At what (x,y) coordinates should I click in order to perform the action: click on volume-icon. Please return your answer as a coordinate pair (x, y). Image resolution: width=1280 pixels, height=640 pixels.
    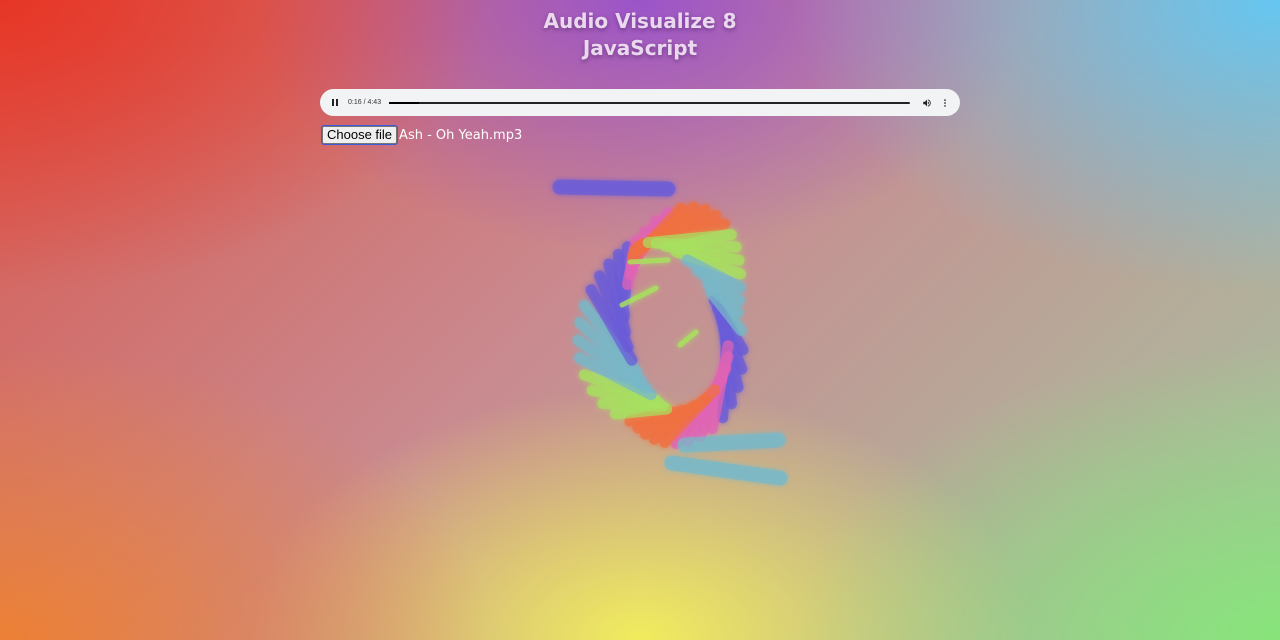
    Looking at the image, I should click on (927, 102).